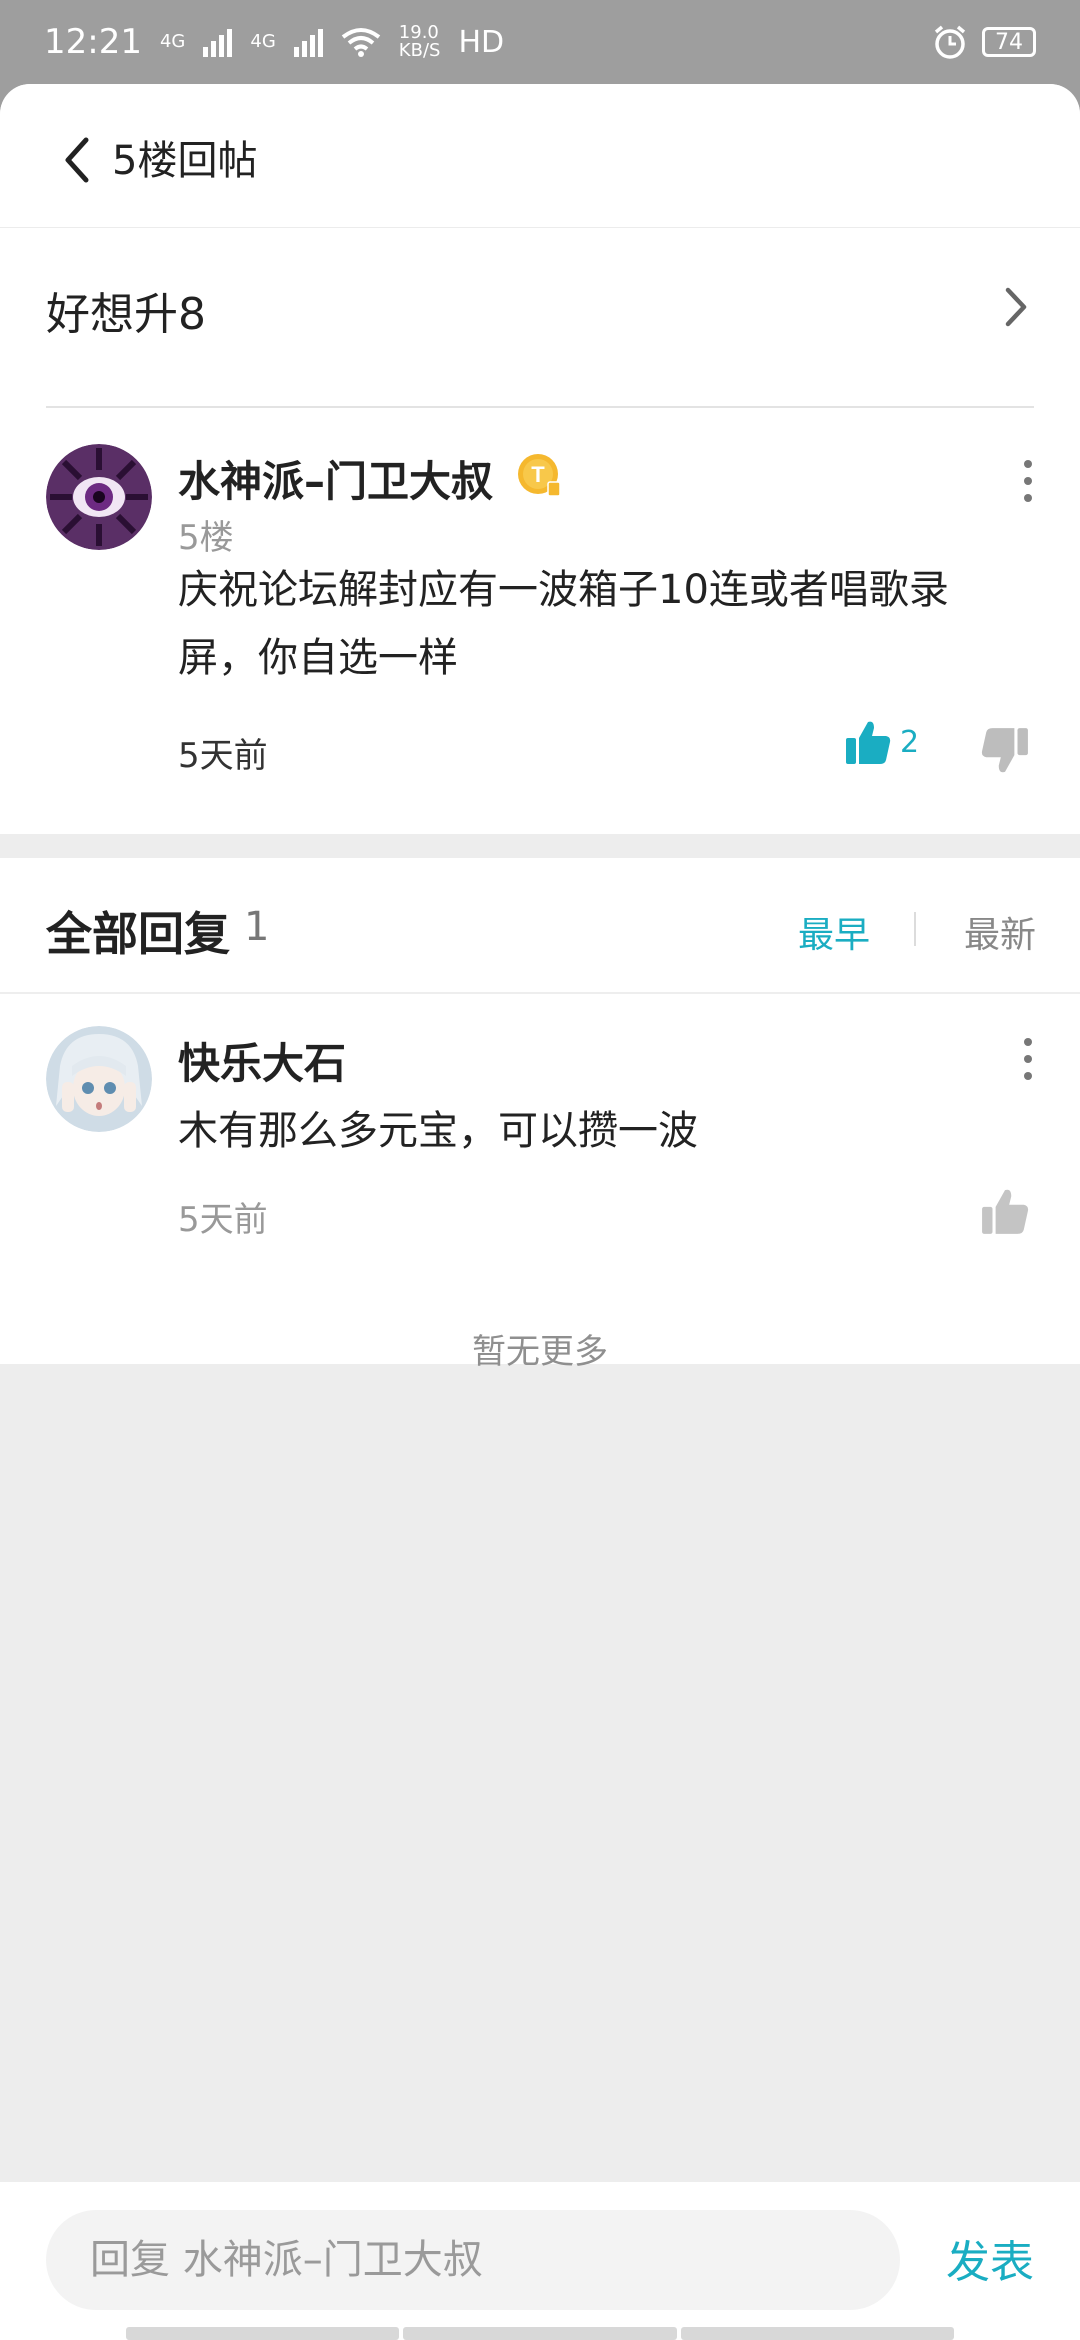  I want to click on status-left: 12:21 4G 4G 19.0 KB/S HD, so click(274, 42).